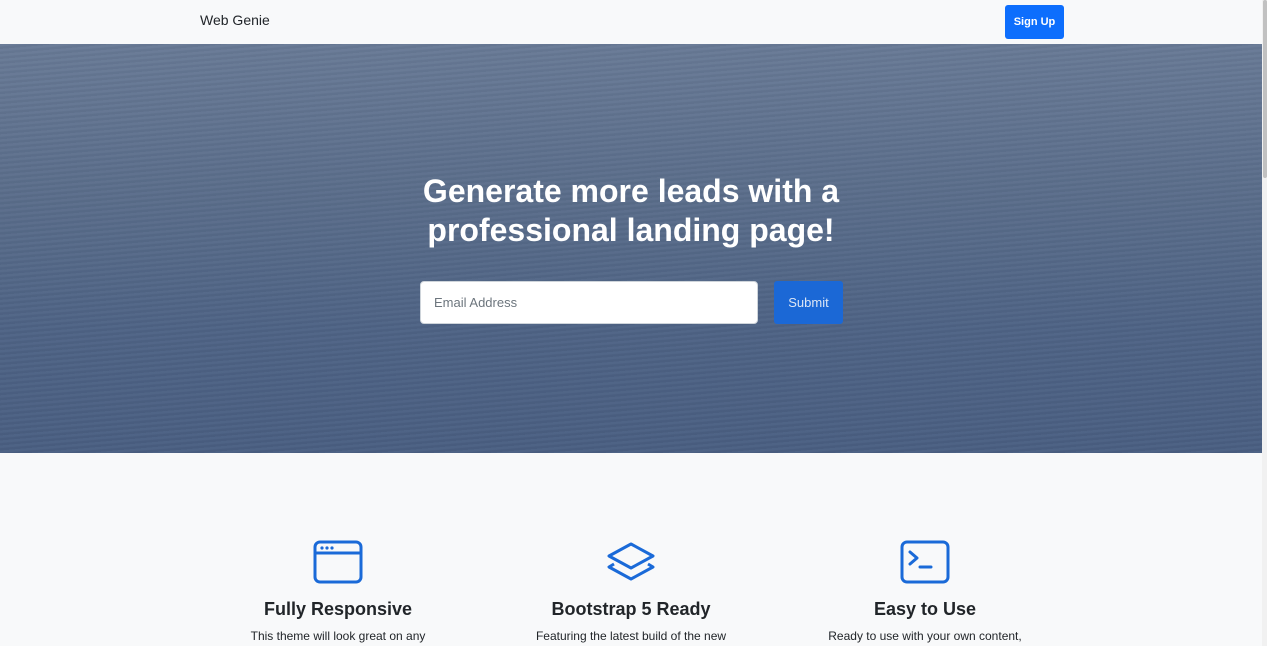 Image resolution: width=1267 pixels, height=646 pixels. What do you see at coordinates (631, 636) in the screenshot?
I see `feature-text: Featuring the latest build of the new` at bounding box center [631, 636].